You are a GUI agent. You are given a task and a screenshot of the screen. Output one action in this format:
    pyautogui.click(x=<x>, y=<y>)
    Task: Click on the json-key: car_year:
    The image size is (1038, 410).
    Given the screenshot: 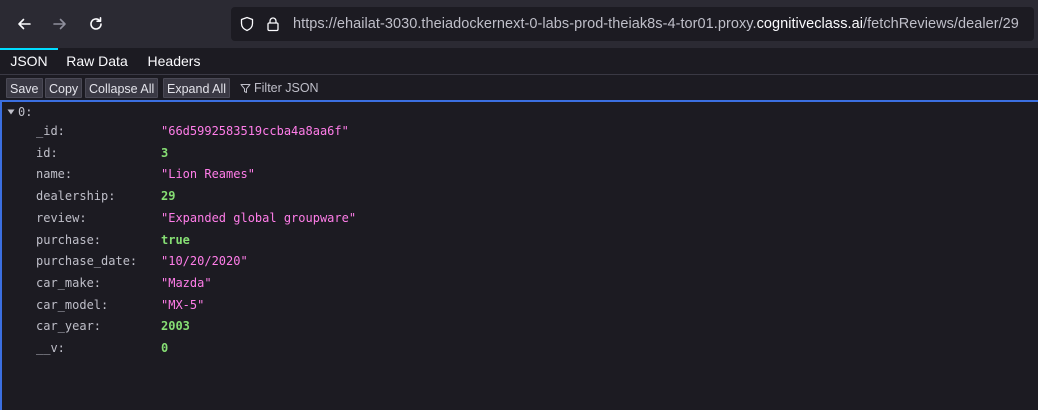 What is the action you would take?
    pyautogui.click(x=69, y=326)
    